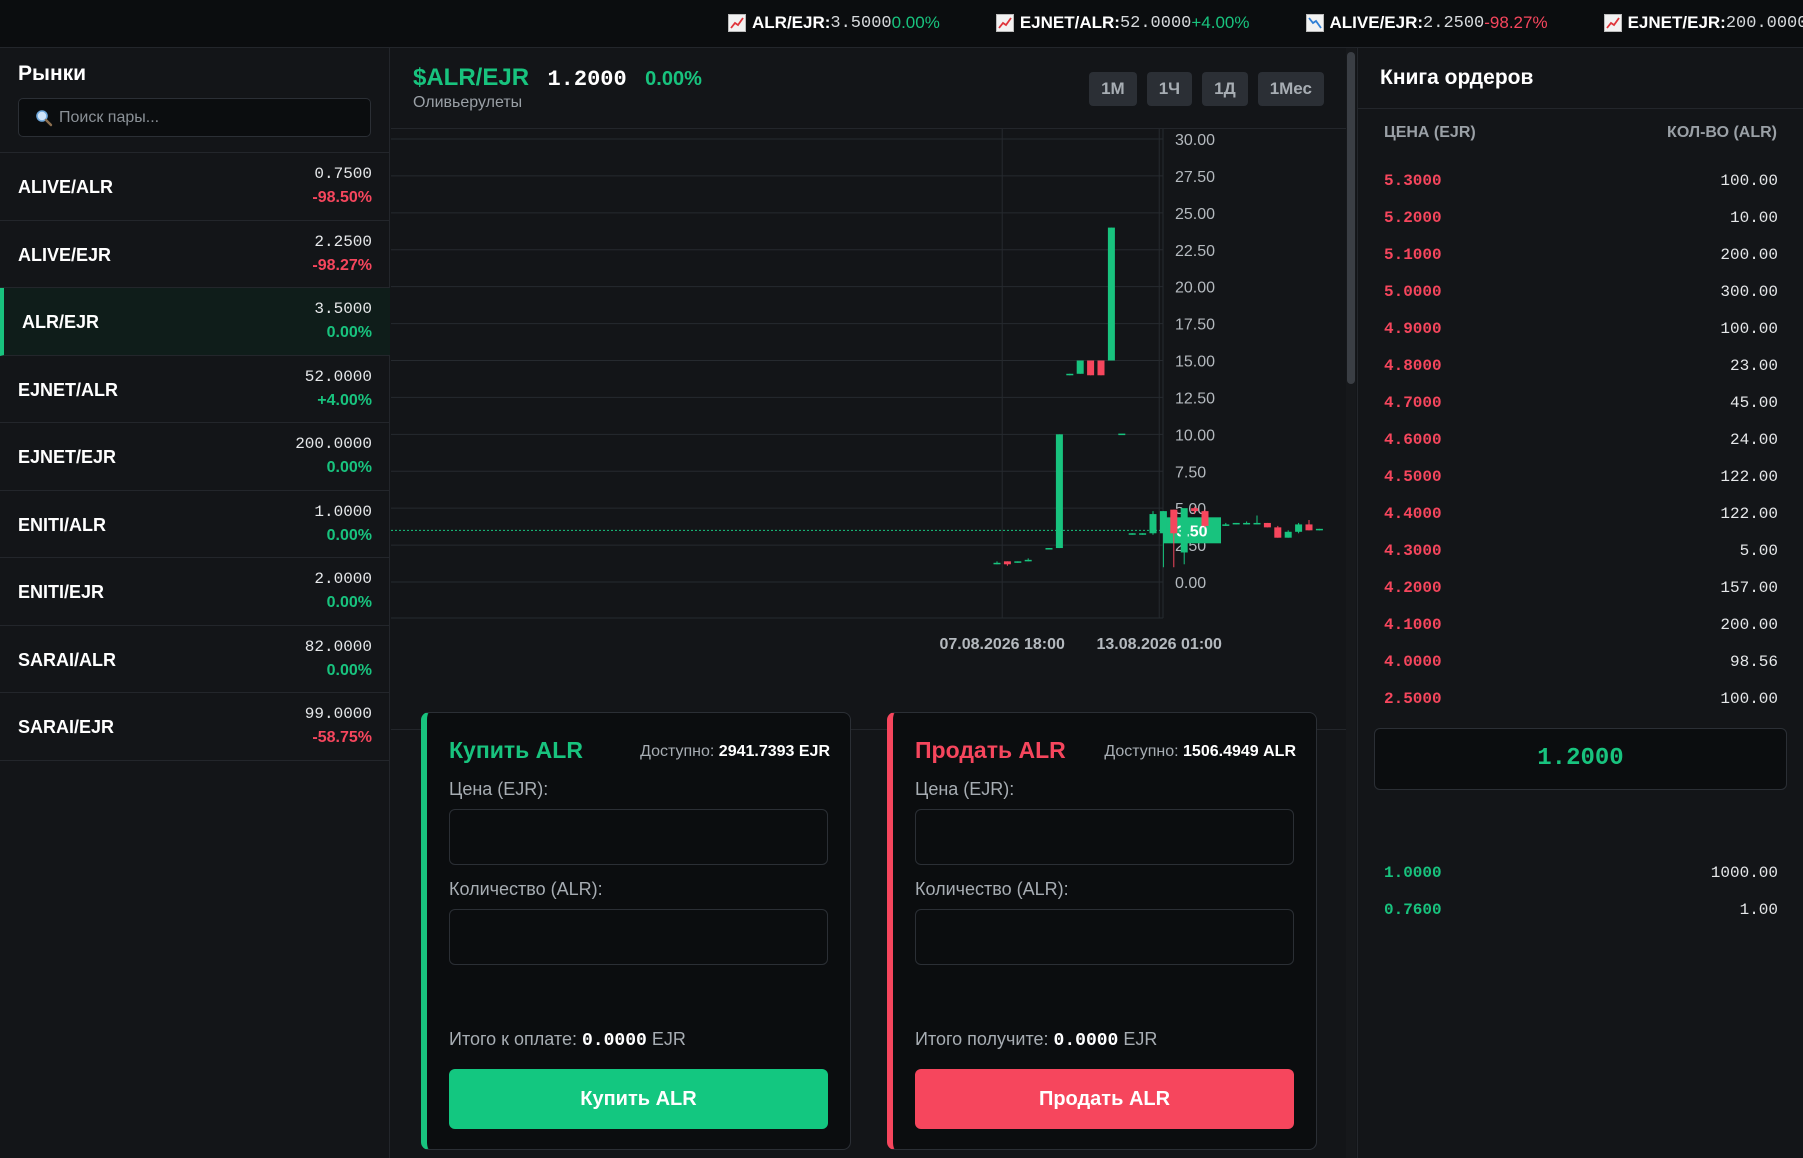  I want to click on market-row: ALIVE/ALR 0.7500 -98.50%, so click(195, 187).